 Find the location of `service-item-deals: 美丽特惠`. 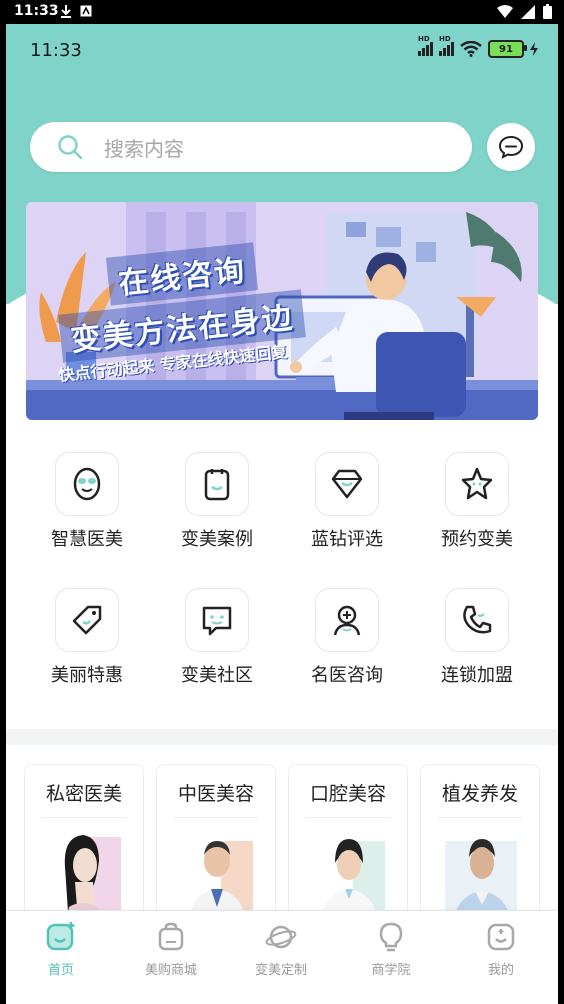

service-item-deals: 美丽特惠 is located at coordinates (87, 637).